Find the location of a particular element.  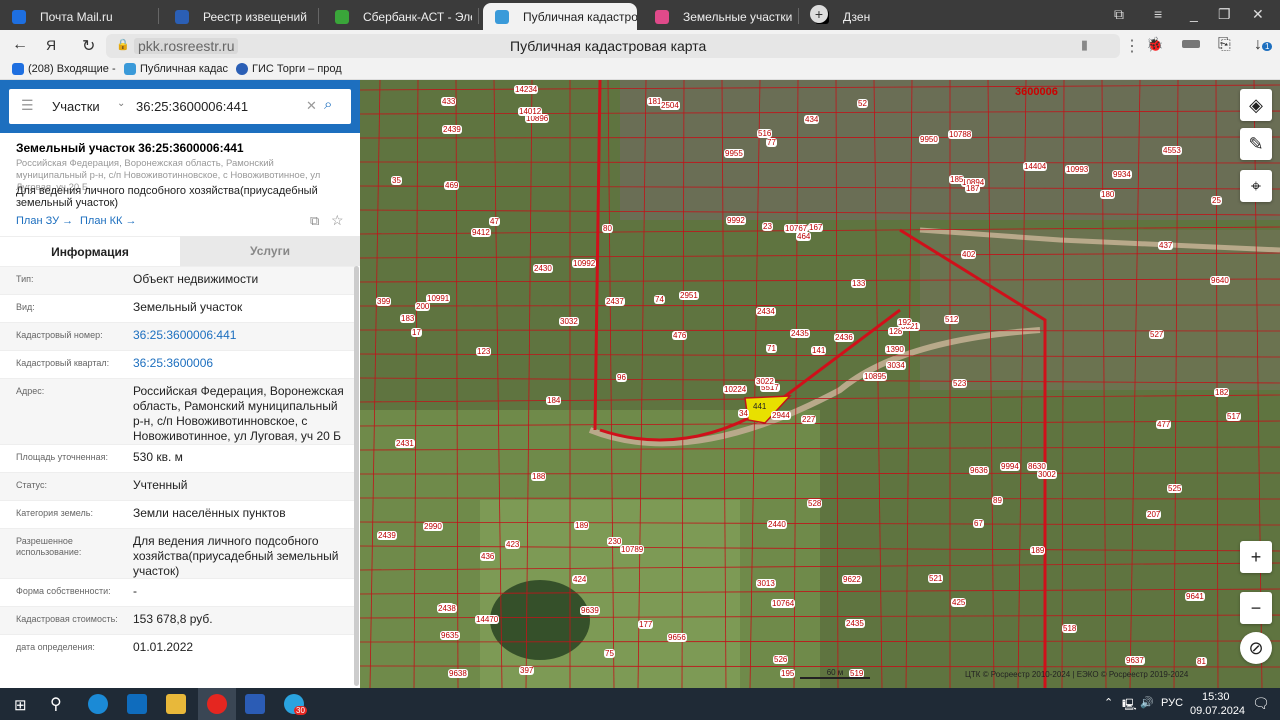

reload-icon: ↻ is located at coordinates (88, 46).